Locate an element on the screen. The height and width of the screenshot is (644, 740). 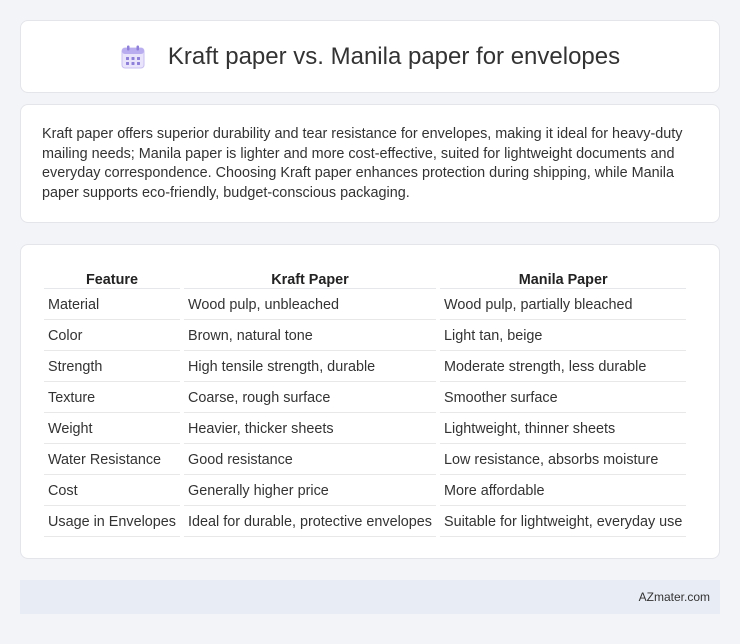
feature-cell: Strength is located at coordinates (112, 367).